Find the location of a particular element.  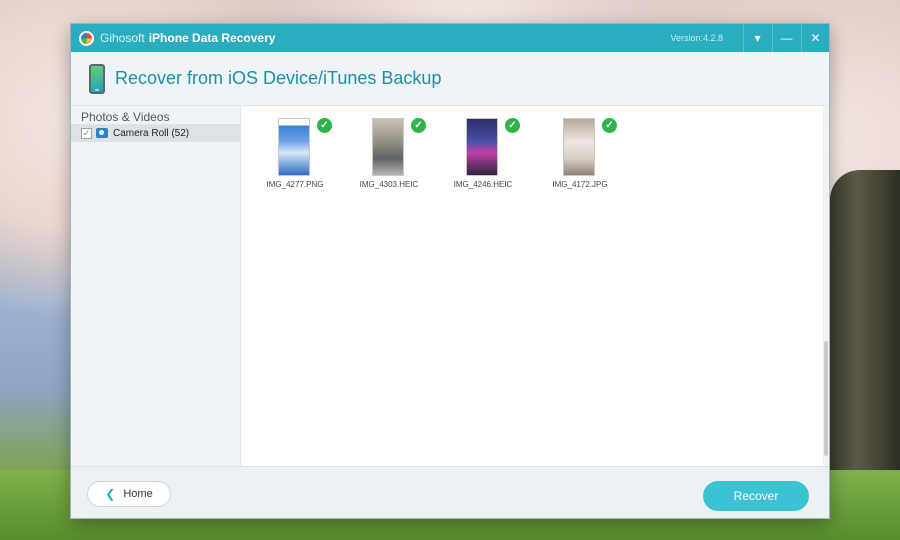

page-header: Recover from iOS Device/iTunes Backup is located at coordinates (450, 79).